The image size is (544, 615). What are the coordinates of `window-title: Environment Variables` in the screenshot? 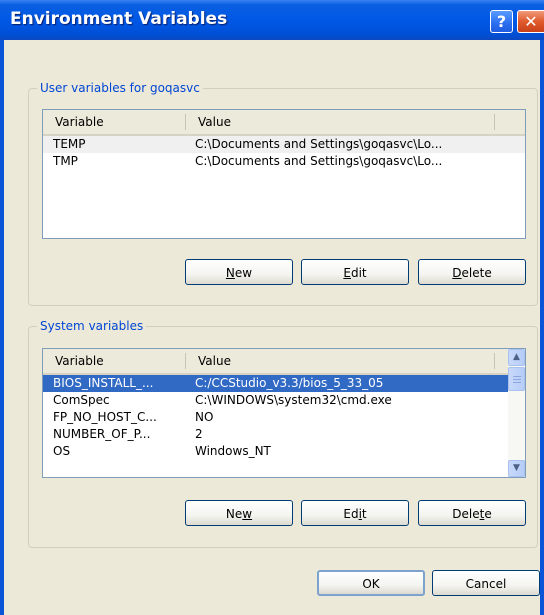 It's located at (119, 19).